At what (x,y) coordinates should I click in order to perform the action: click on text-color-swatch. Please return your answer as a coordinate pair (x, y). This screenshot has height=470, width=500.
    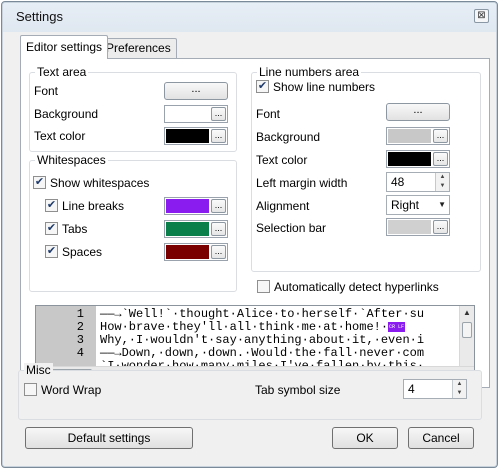
    Looking at the image, I should click on (187, 136).